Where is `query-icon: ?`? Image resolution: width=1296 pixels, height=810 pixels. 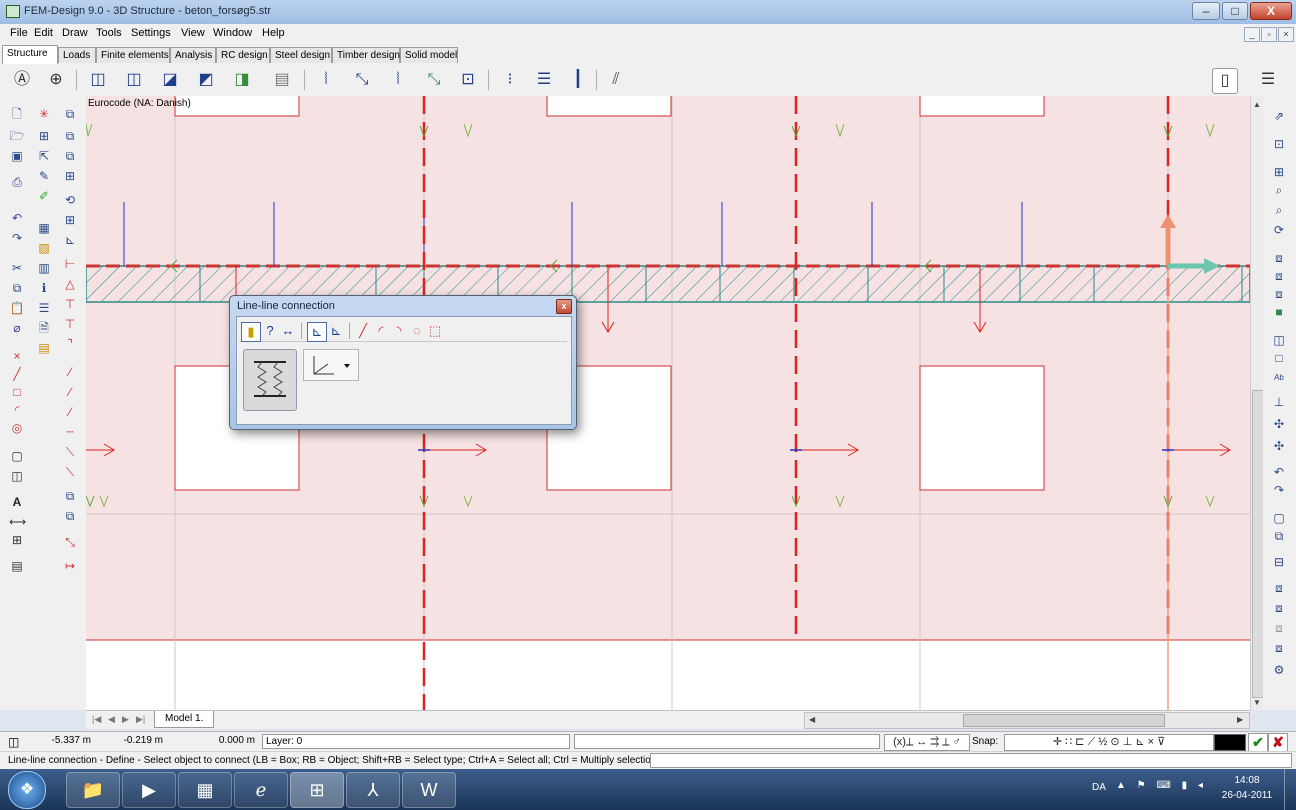 query-icon: ? is located at coordinates (270, 331).